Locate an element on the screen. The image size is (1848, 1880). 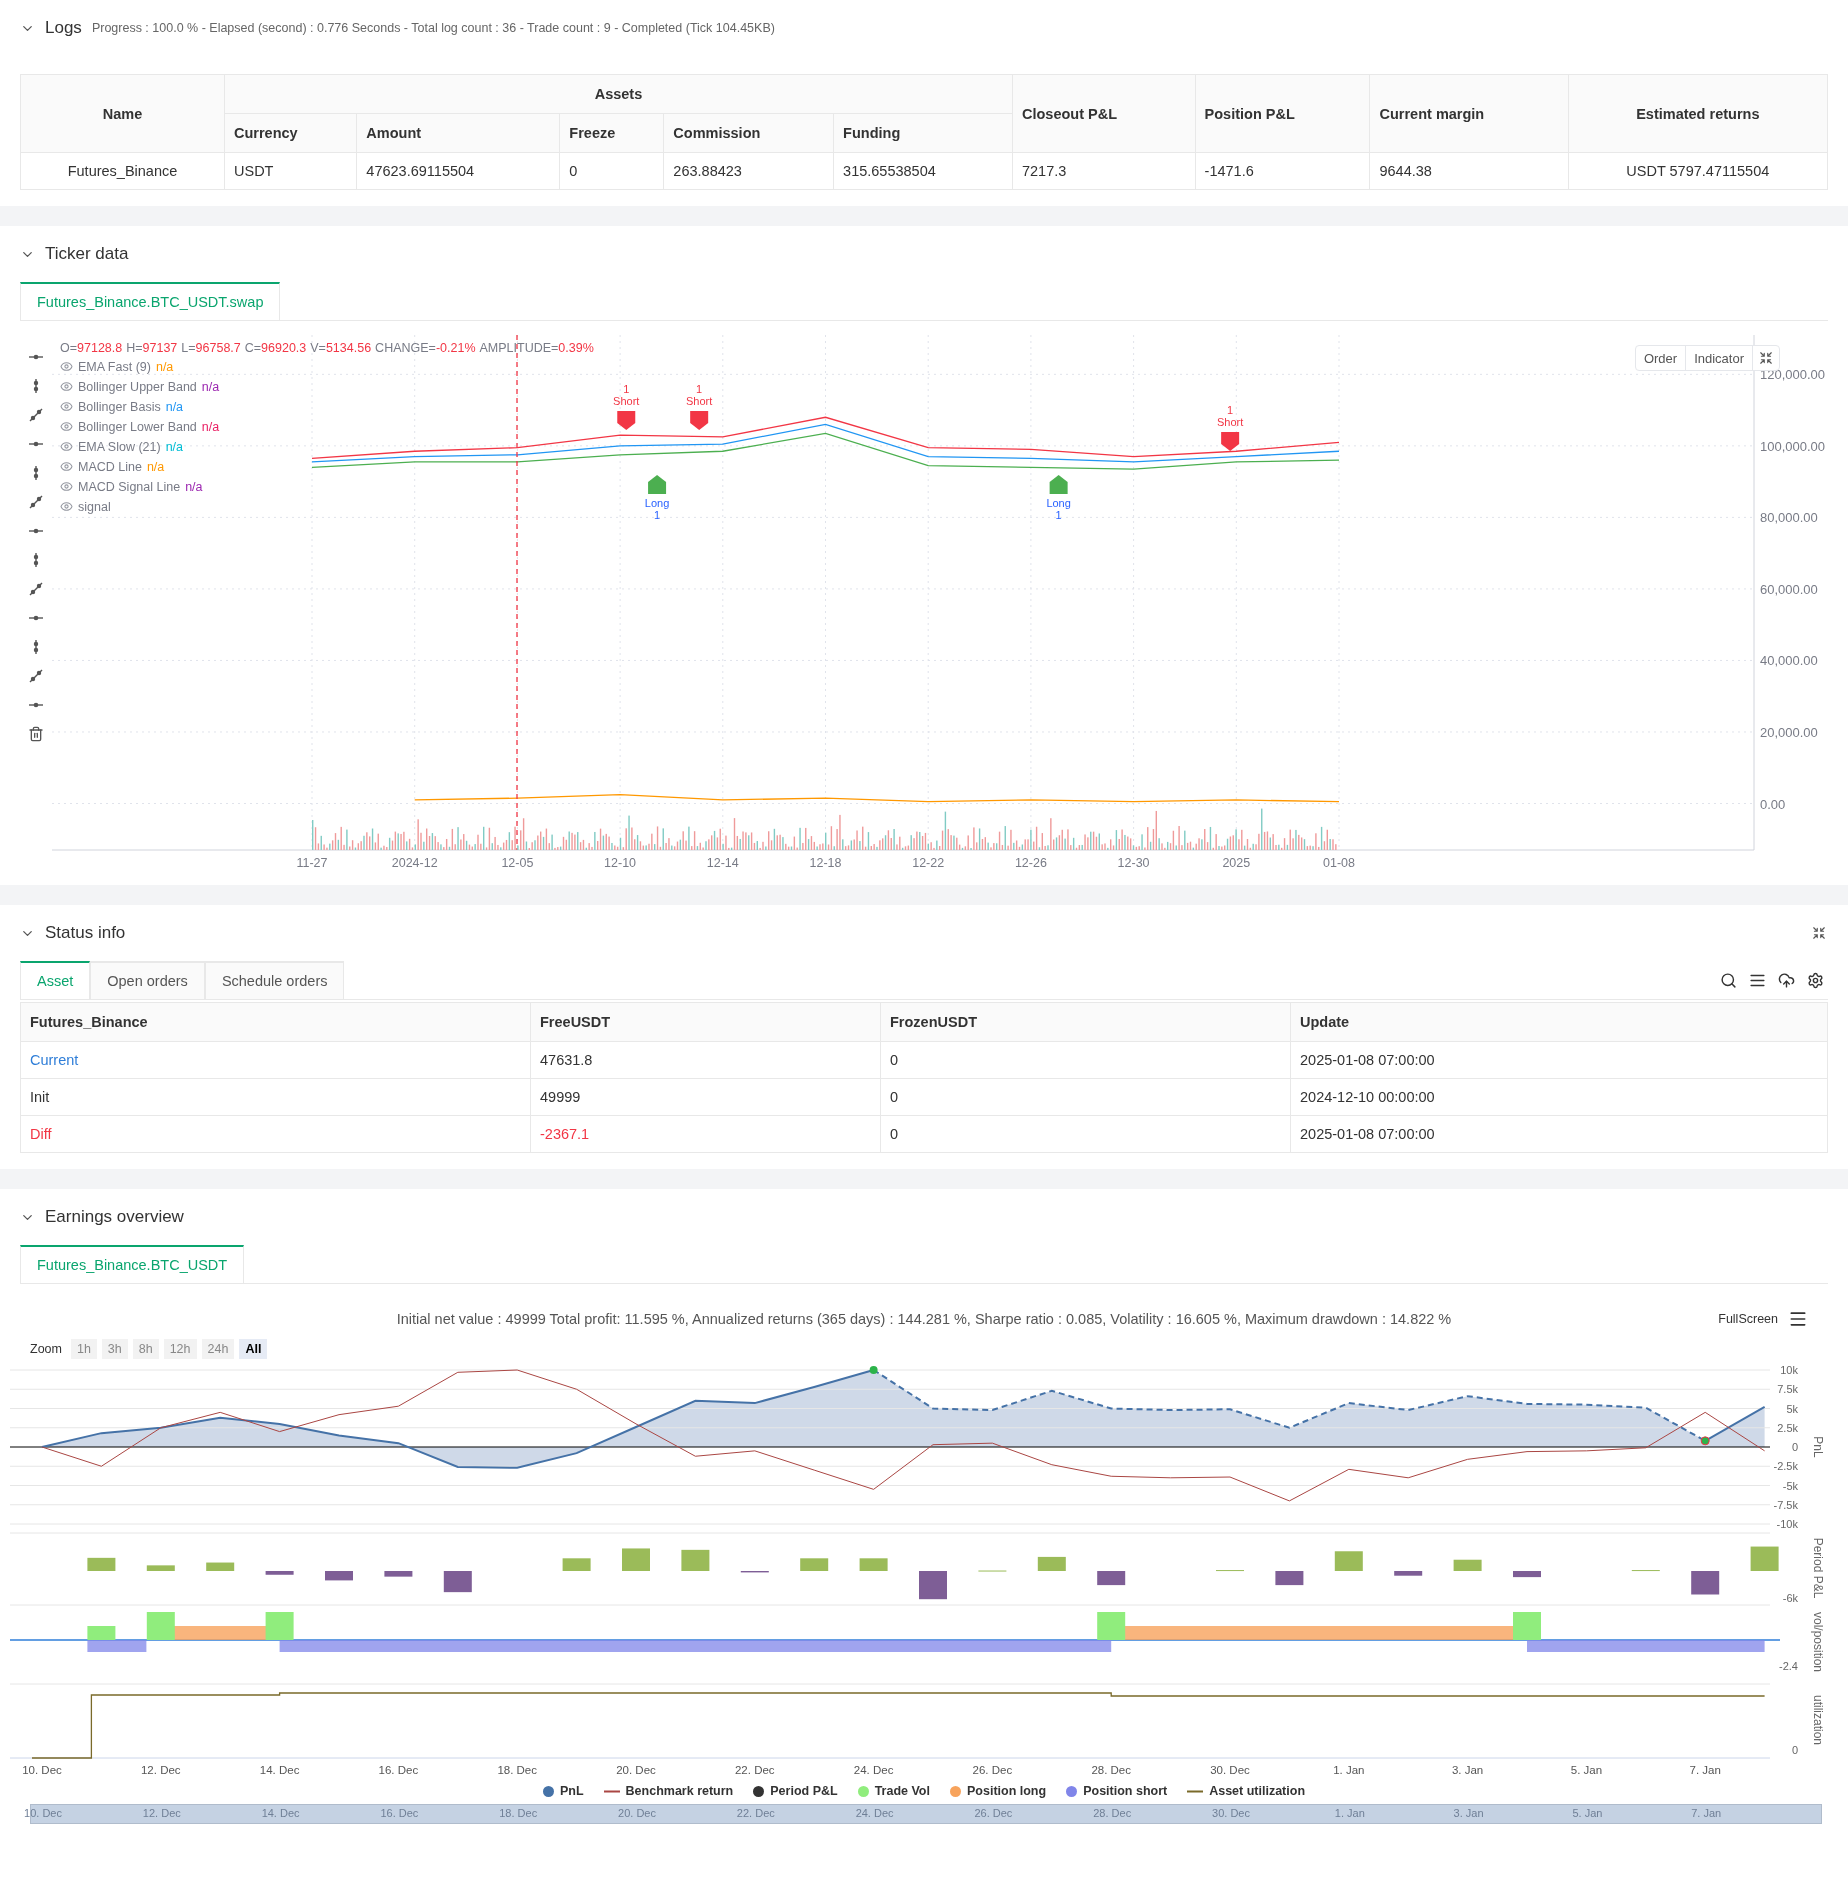
table-cell: -2367.1 is located at coordinates (705, 1134).